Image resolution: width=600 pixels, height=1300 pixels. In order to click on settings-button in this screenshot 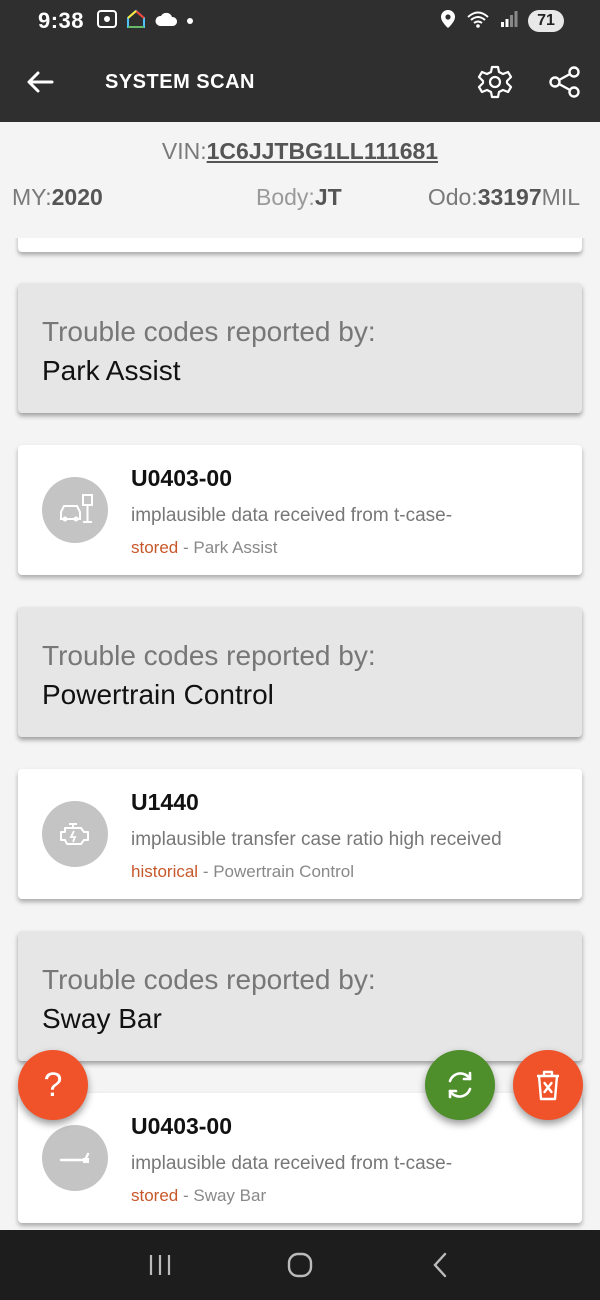, I will do `click(495, 82)`.